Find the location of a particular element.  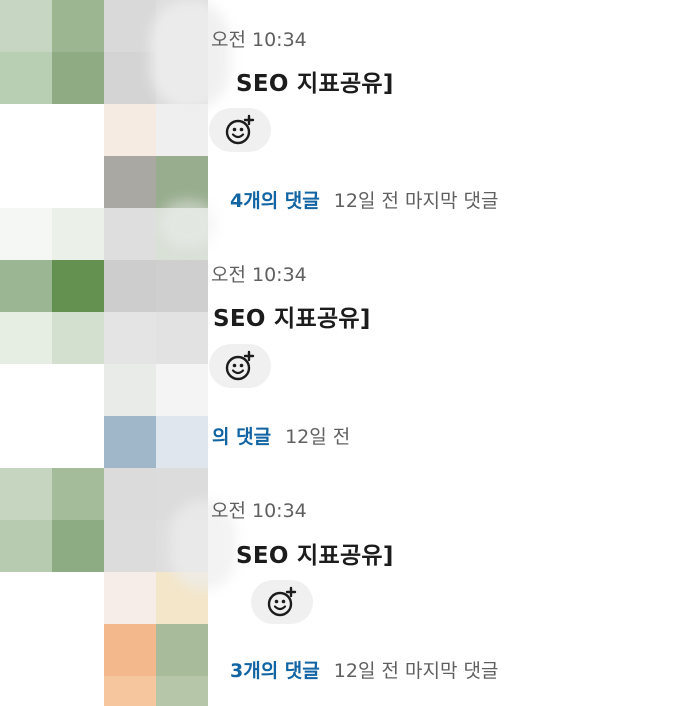

last-reply-time: 12일 전 is located at coordinates (318, 437).